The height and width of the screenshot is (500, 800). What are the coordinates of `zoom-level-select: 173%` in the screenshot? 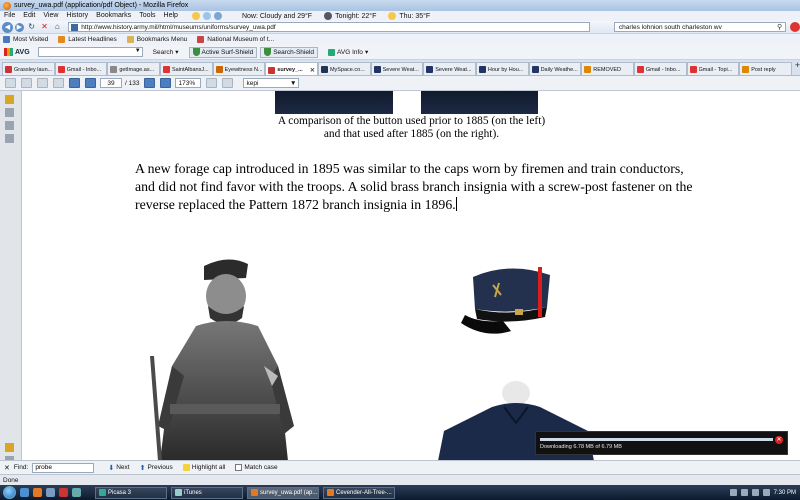 It's located at (188, 83).